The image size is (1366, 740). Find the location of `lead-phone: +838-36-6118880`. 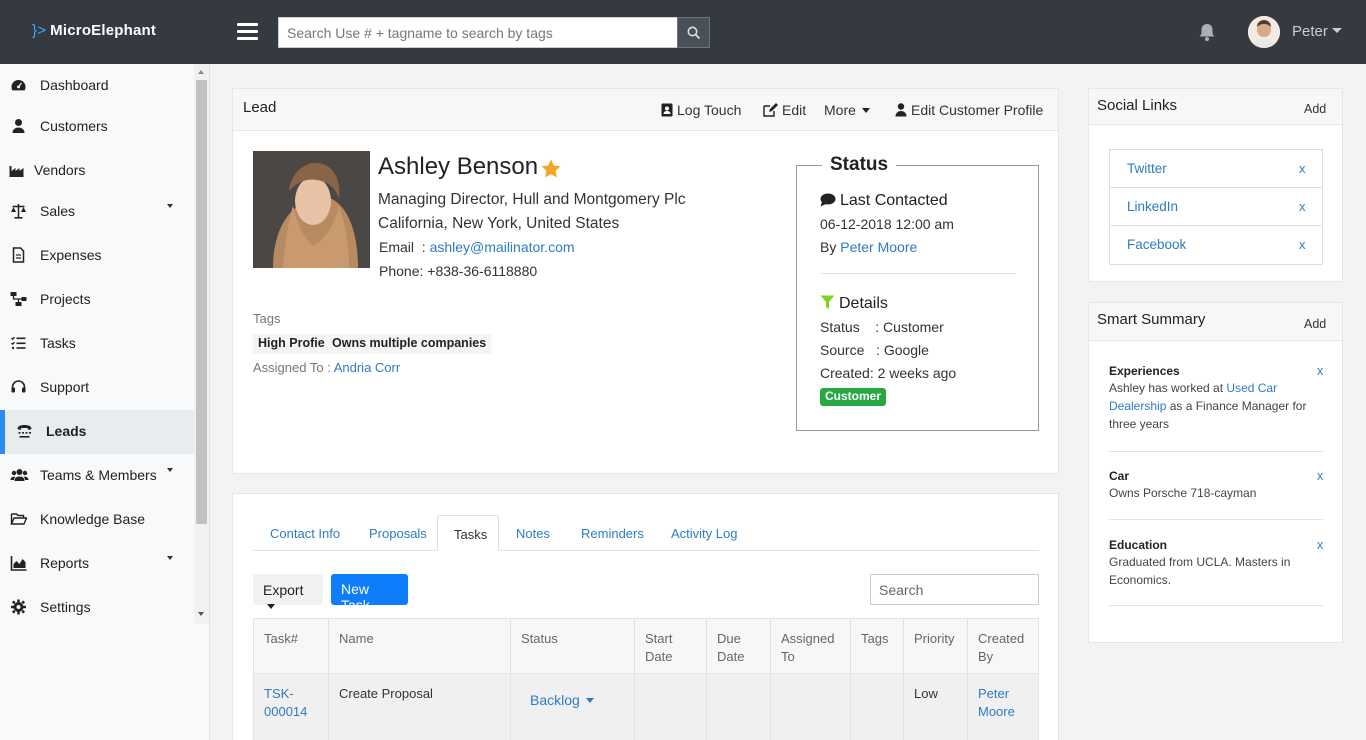

lead-phone: +838-36-6118880 is located at coordinates (482, 271).